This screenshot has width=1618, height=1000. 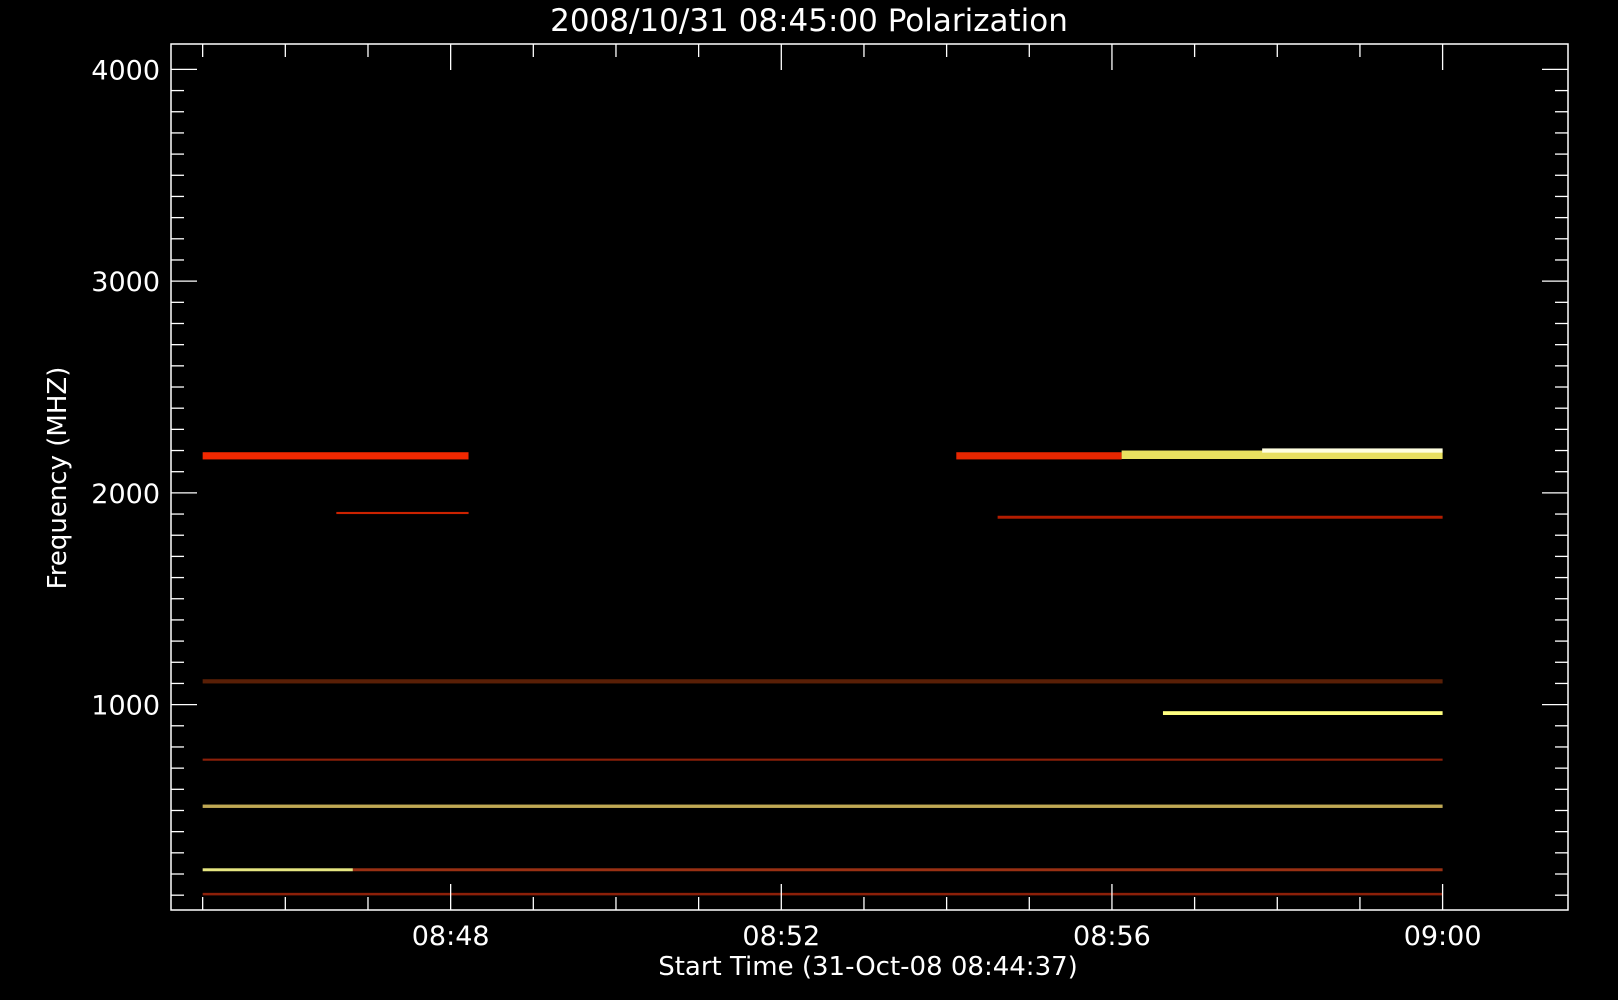 What do you see at coordinates (125, 70) in the screenshot?
I see `y-tick-label: 4000` at bounding box center [125, 70].